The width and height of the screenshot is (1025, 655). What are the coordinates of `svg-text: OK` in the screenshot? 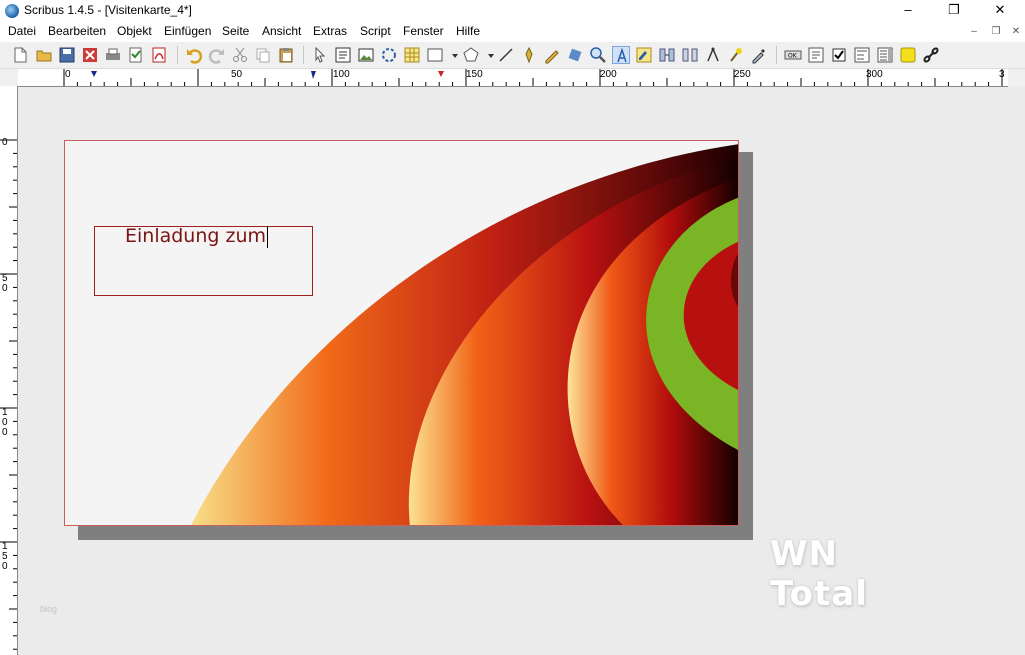 It's located at (793, 56).